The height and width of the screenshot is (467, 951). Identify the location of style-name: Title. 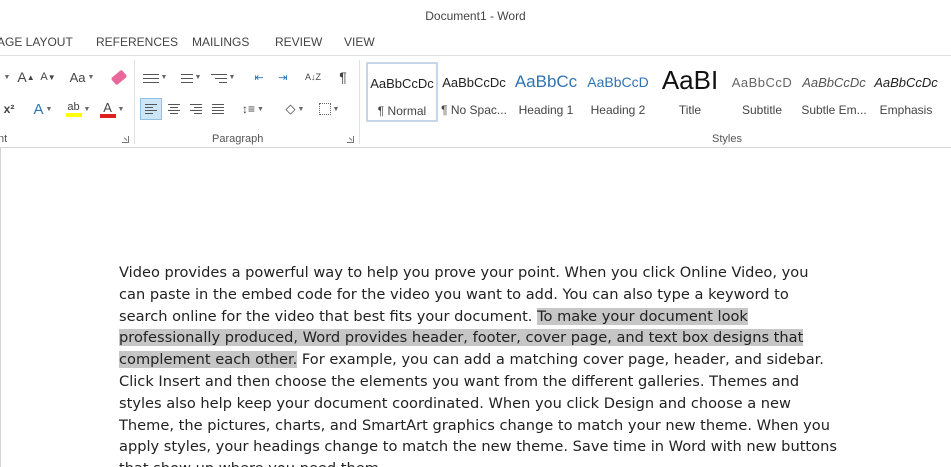
(690, 110).